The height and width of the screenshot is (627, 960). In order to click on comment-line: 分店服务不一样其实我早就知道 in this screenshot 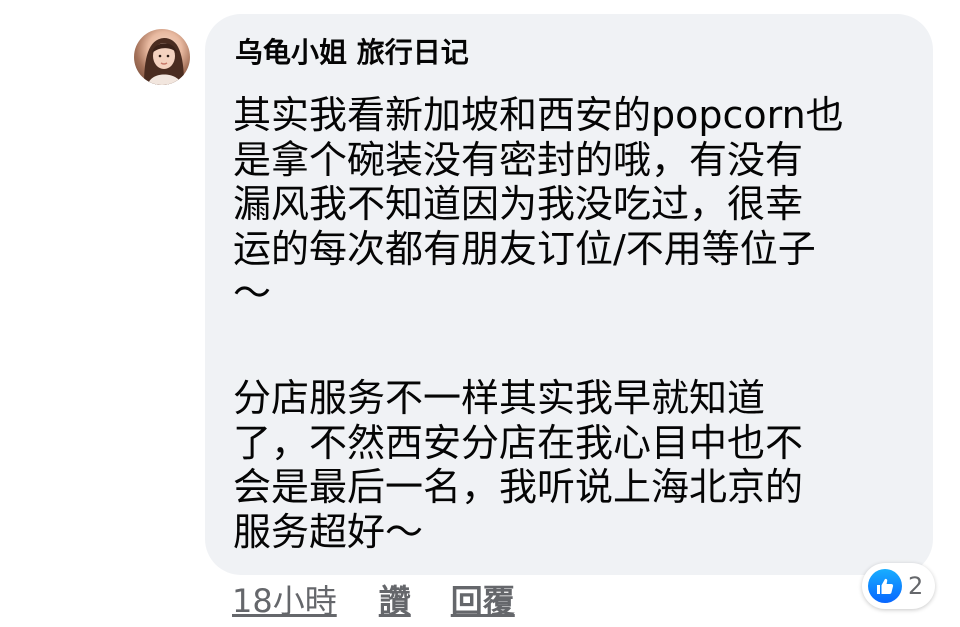, I will do `click(499, 398)`.